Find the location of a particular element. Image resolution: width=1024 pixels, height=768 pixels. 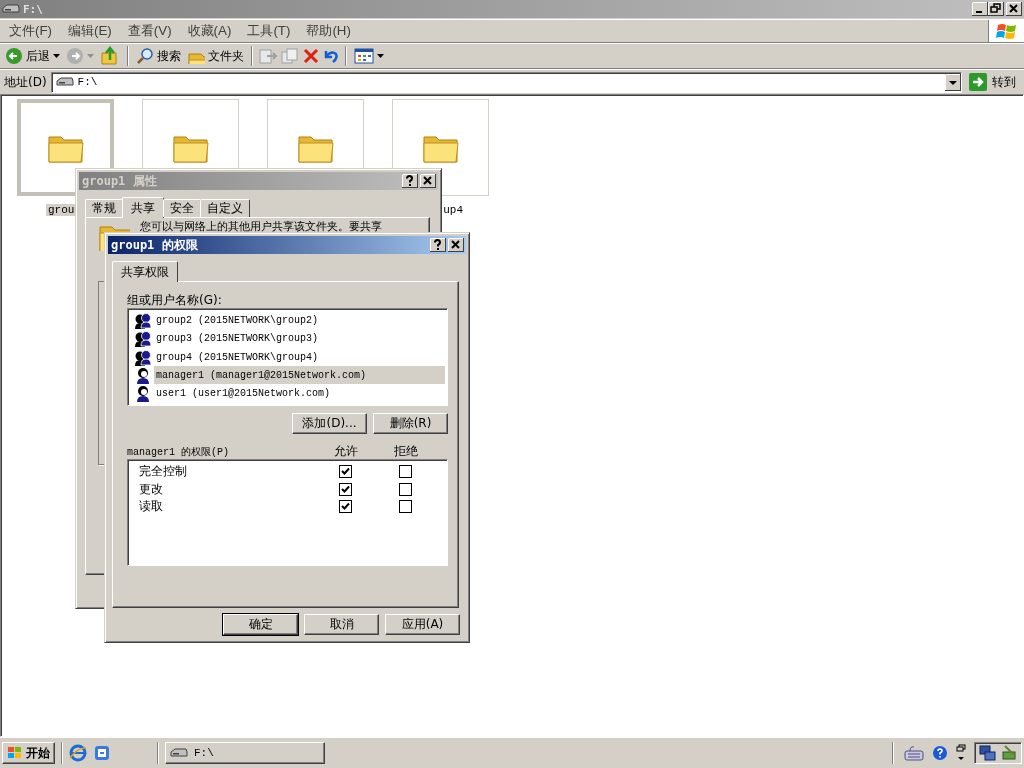

menu-item: 工具(T) is located at coordinates (269, 31).